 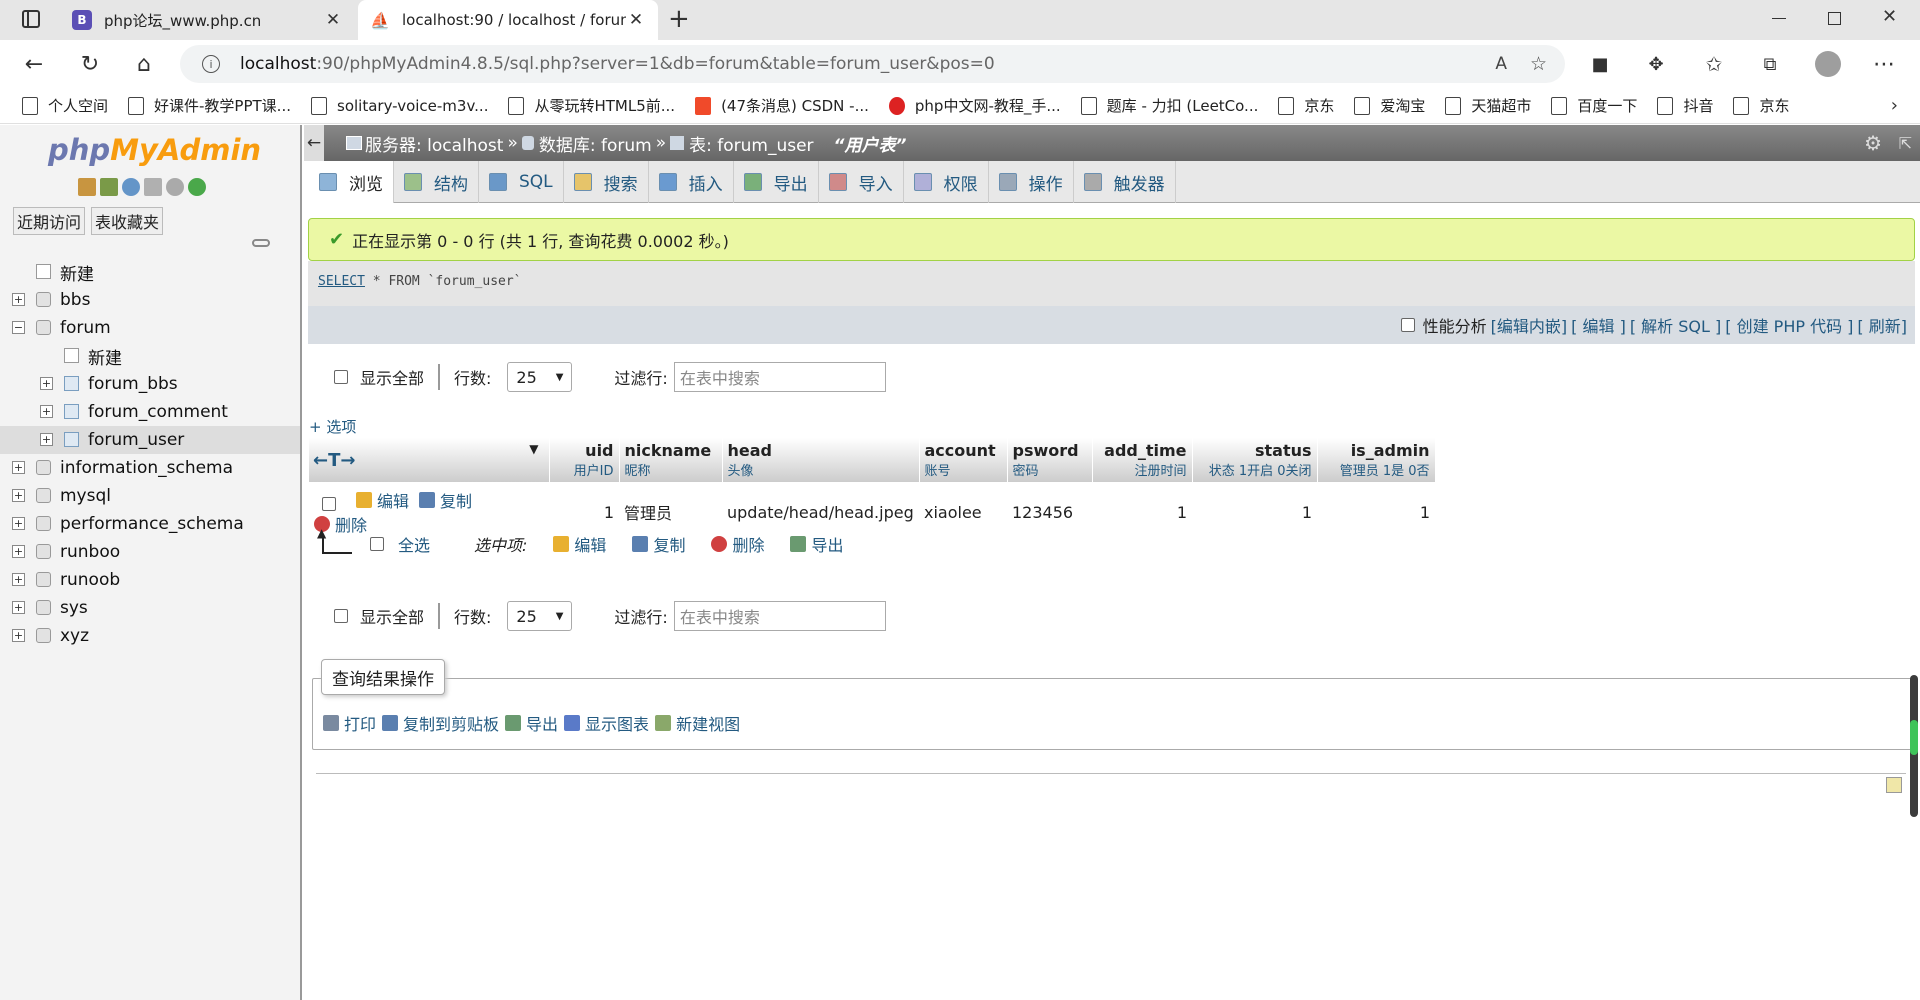 I want to click on browser-tab: B php论坛_www.php.cn ✕, so click(x=207, y=20).